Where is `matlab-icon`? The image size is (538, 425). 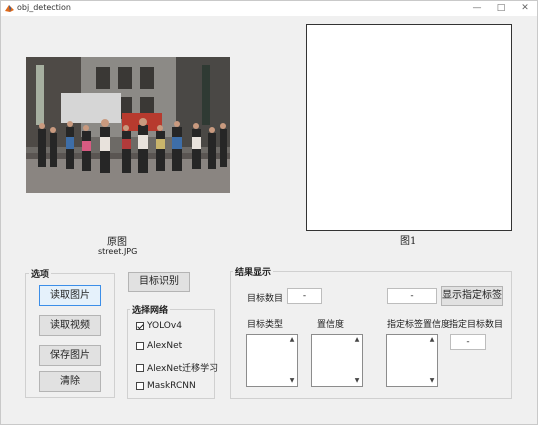 matlab-icon is located at coordinates (9, 8).